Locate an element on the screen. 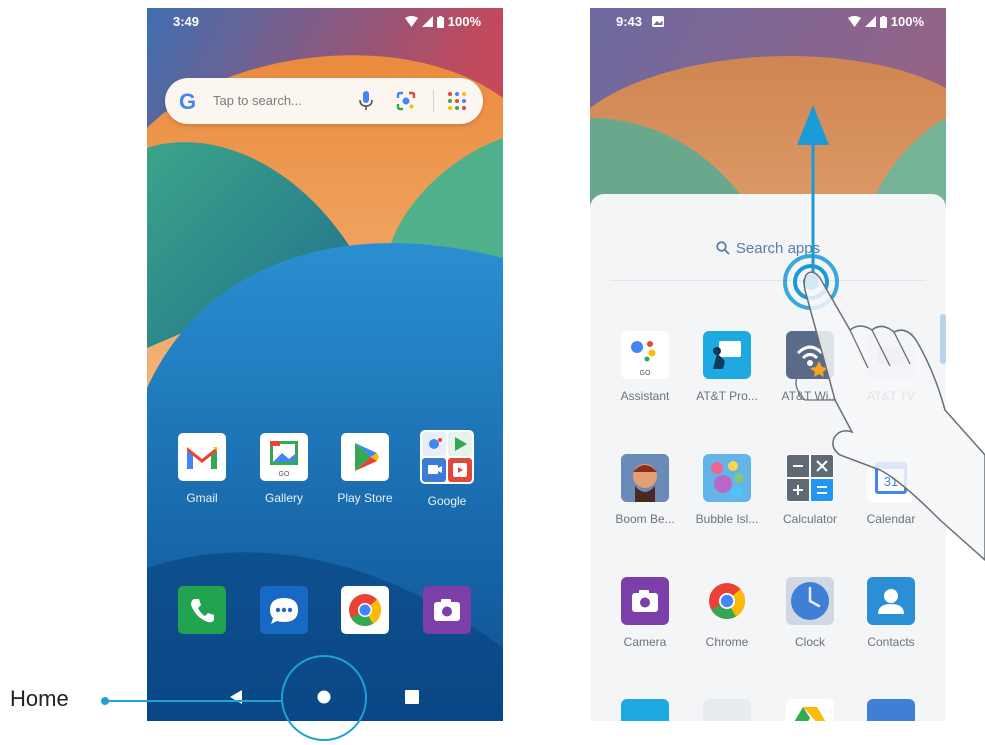 This screenshot has height=745, width=985. app-label: Calendar is located at coordinates (891, 519).